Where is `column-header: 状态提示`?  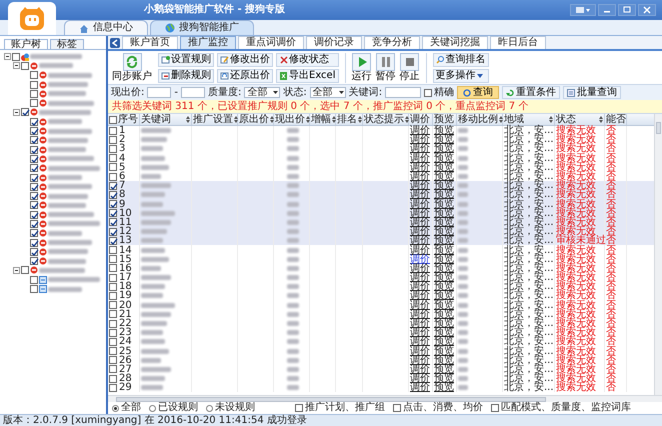 column-header: 状态提示 is located at coordinates (384, 119).